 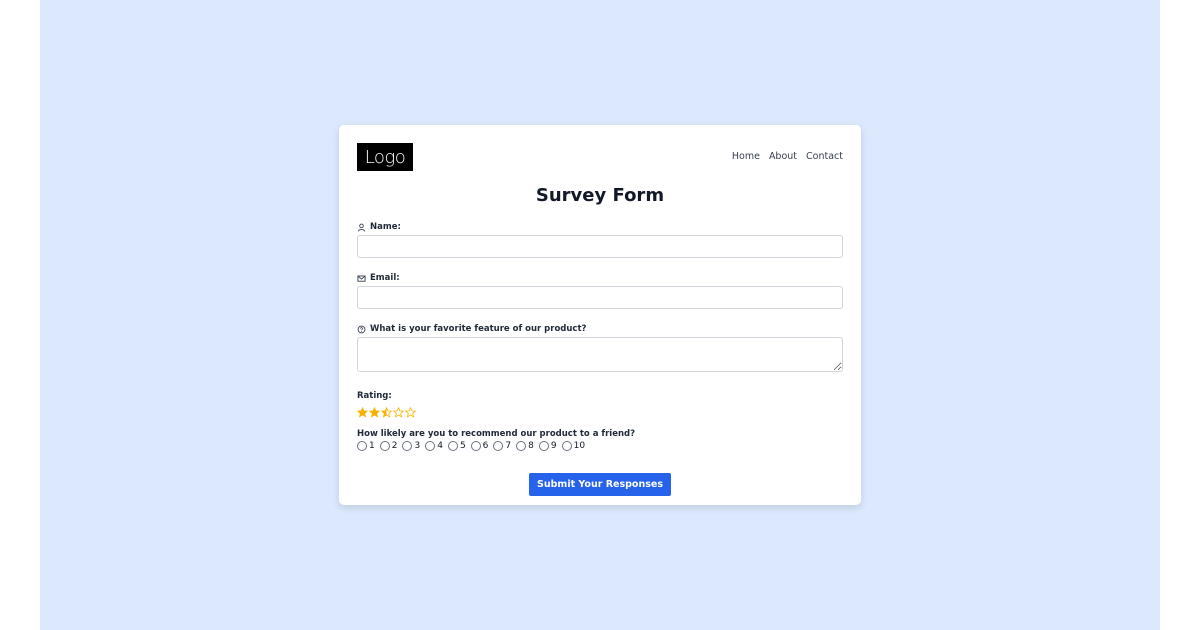 What do you see at coordinates (417, 446) in the screenshot?
I see `radio-label: 3` at bounding box center [417, 446].